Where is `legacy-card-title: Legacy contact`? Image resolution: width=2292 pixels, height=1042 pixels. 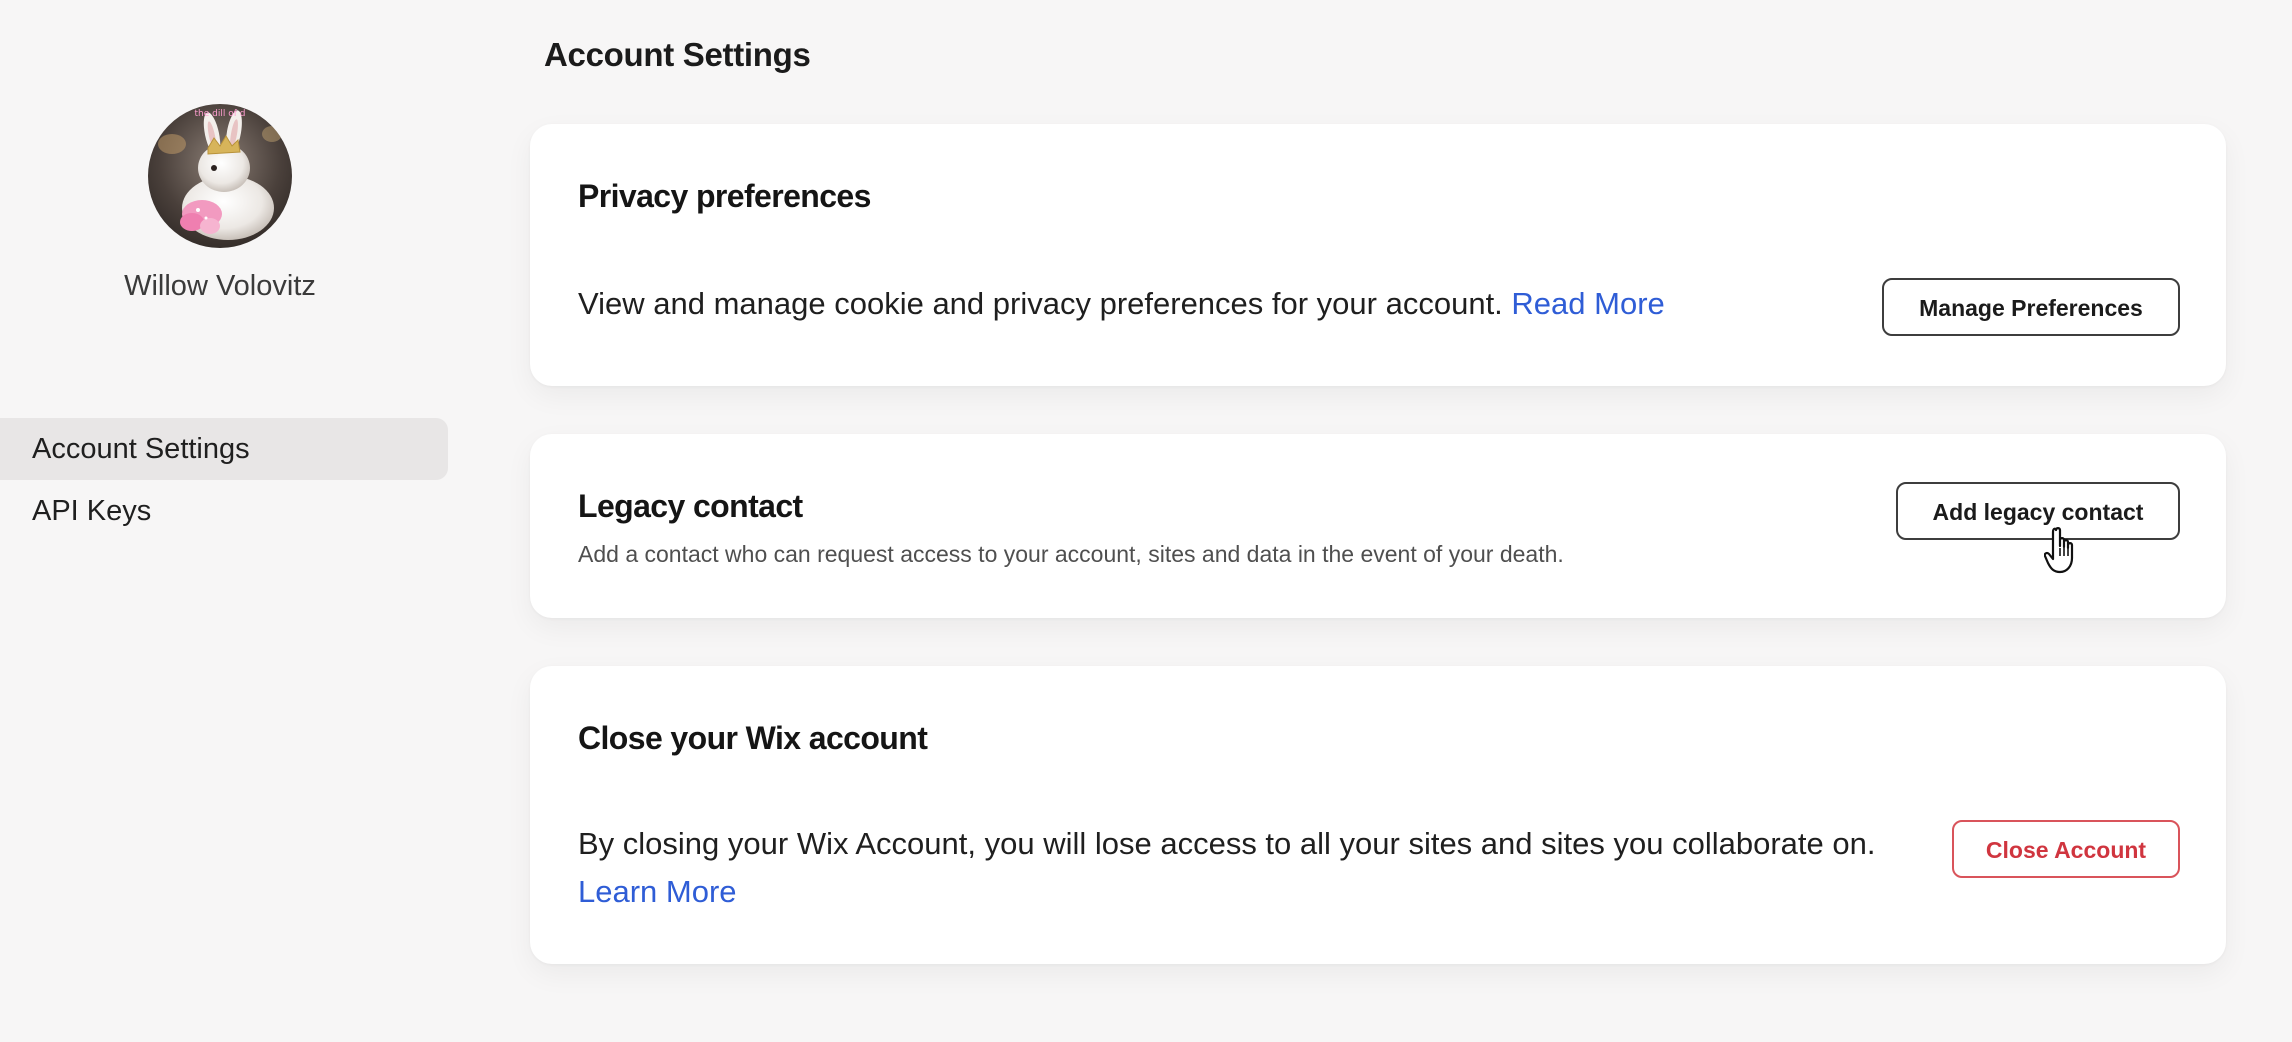 legacy-card-title: Legacy contact is located at coordinates (690, 506).